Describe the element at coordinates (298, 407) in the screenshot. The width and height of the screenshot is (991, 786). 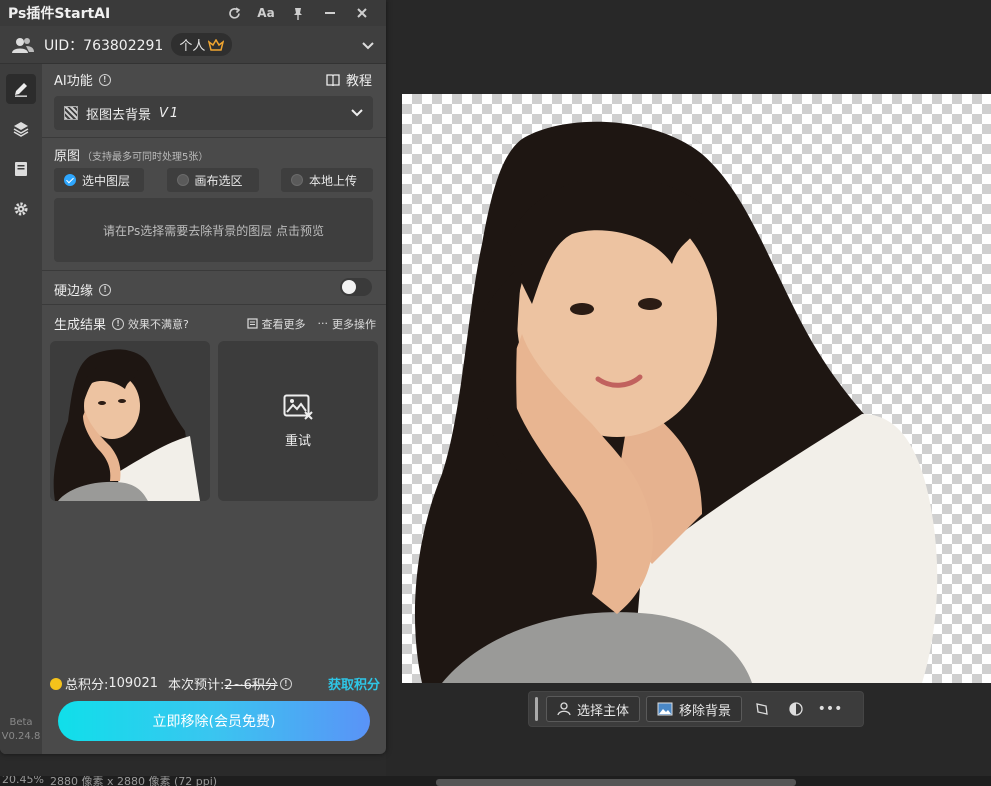
I see `image-retry-icon` at that location.